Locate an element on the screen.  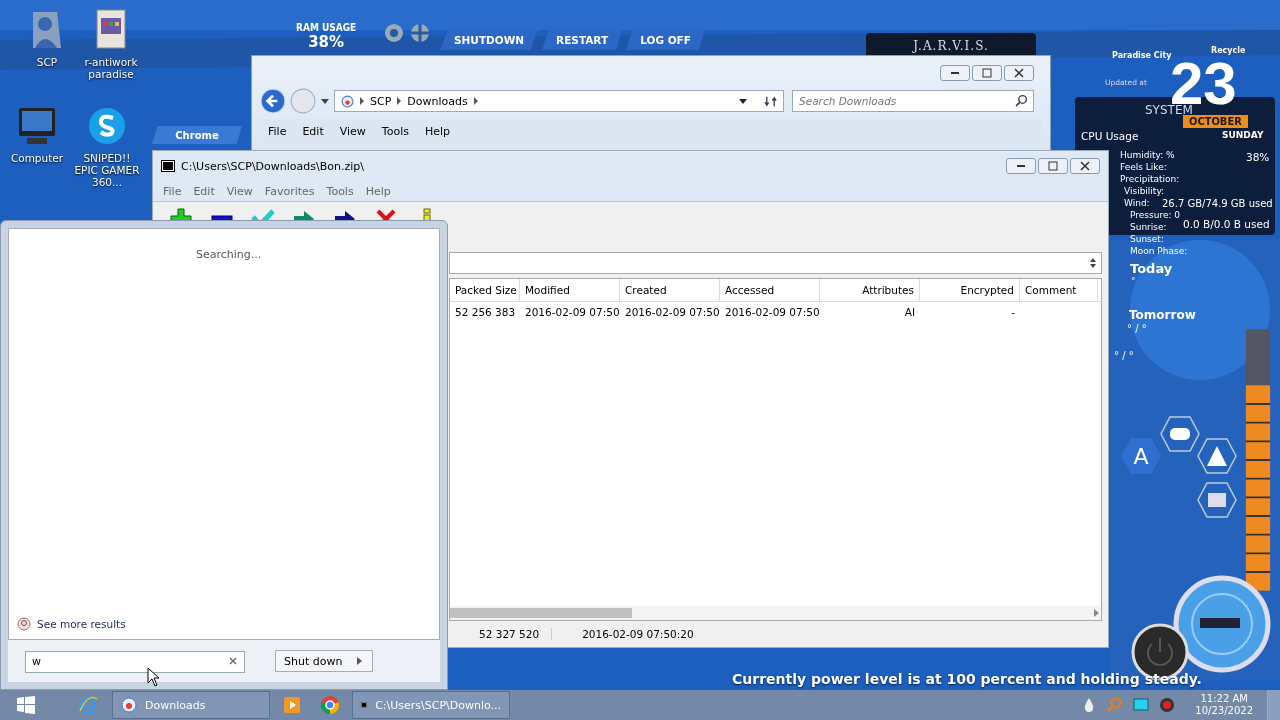
clock-time: 11:22 AM is located at coordinates (1224, 699).